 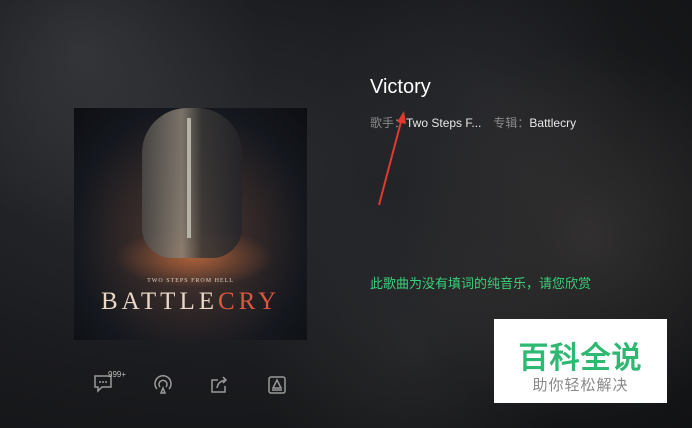 I want to click on download-icon, so click(x=277, y=385).